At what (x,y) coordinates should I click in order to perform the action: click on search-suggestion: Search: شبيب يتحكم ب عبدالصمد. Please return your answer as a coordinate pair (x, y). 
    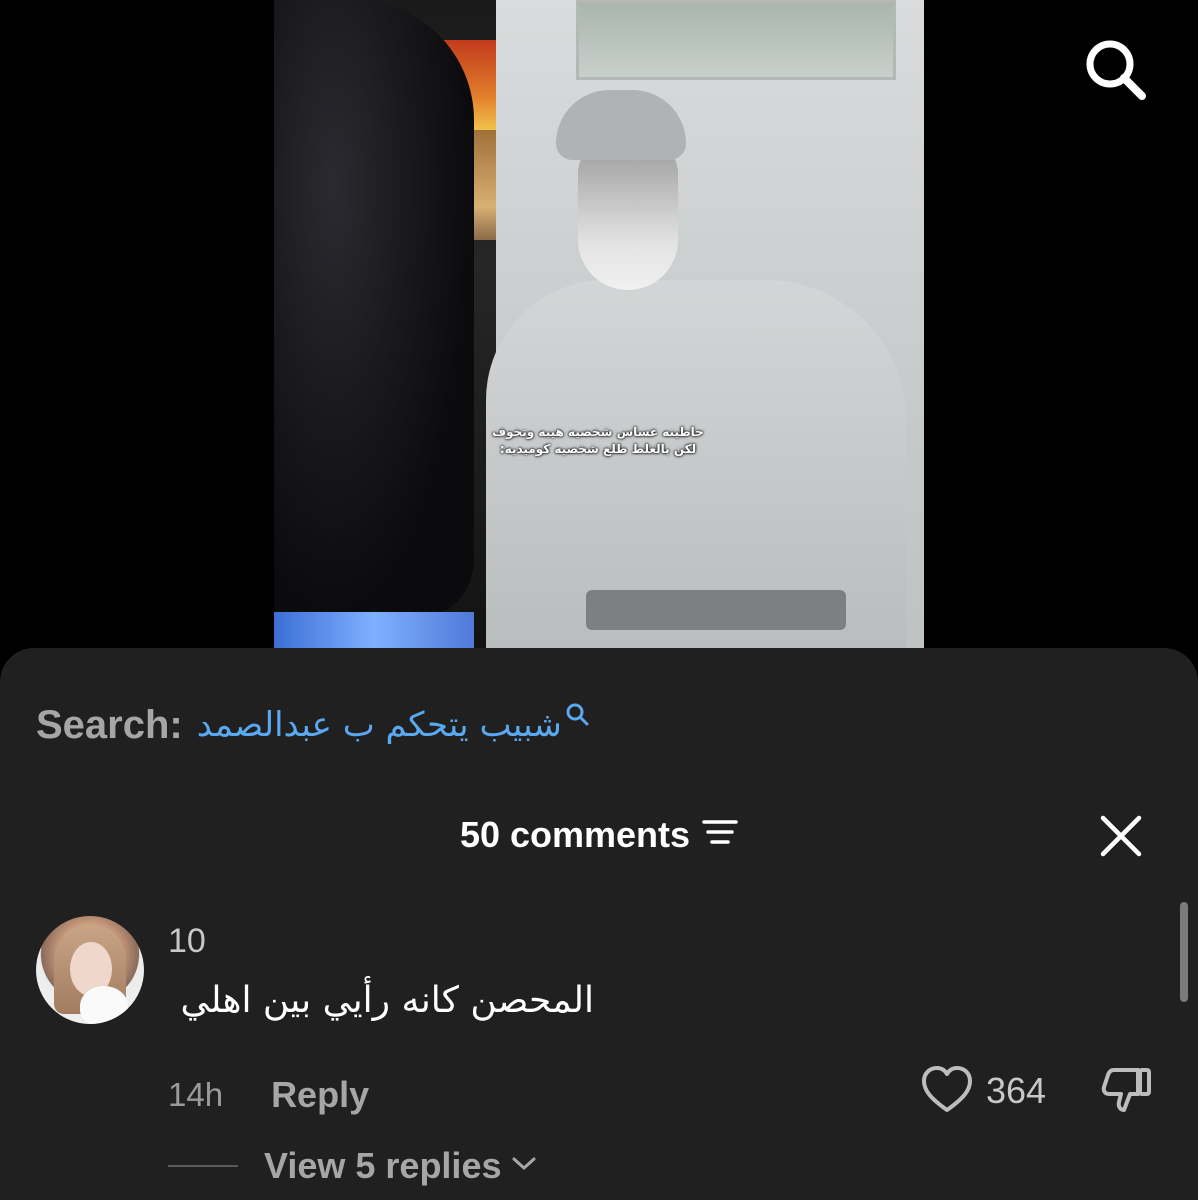
    Looking at the image, I should click on (313, 725).